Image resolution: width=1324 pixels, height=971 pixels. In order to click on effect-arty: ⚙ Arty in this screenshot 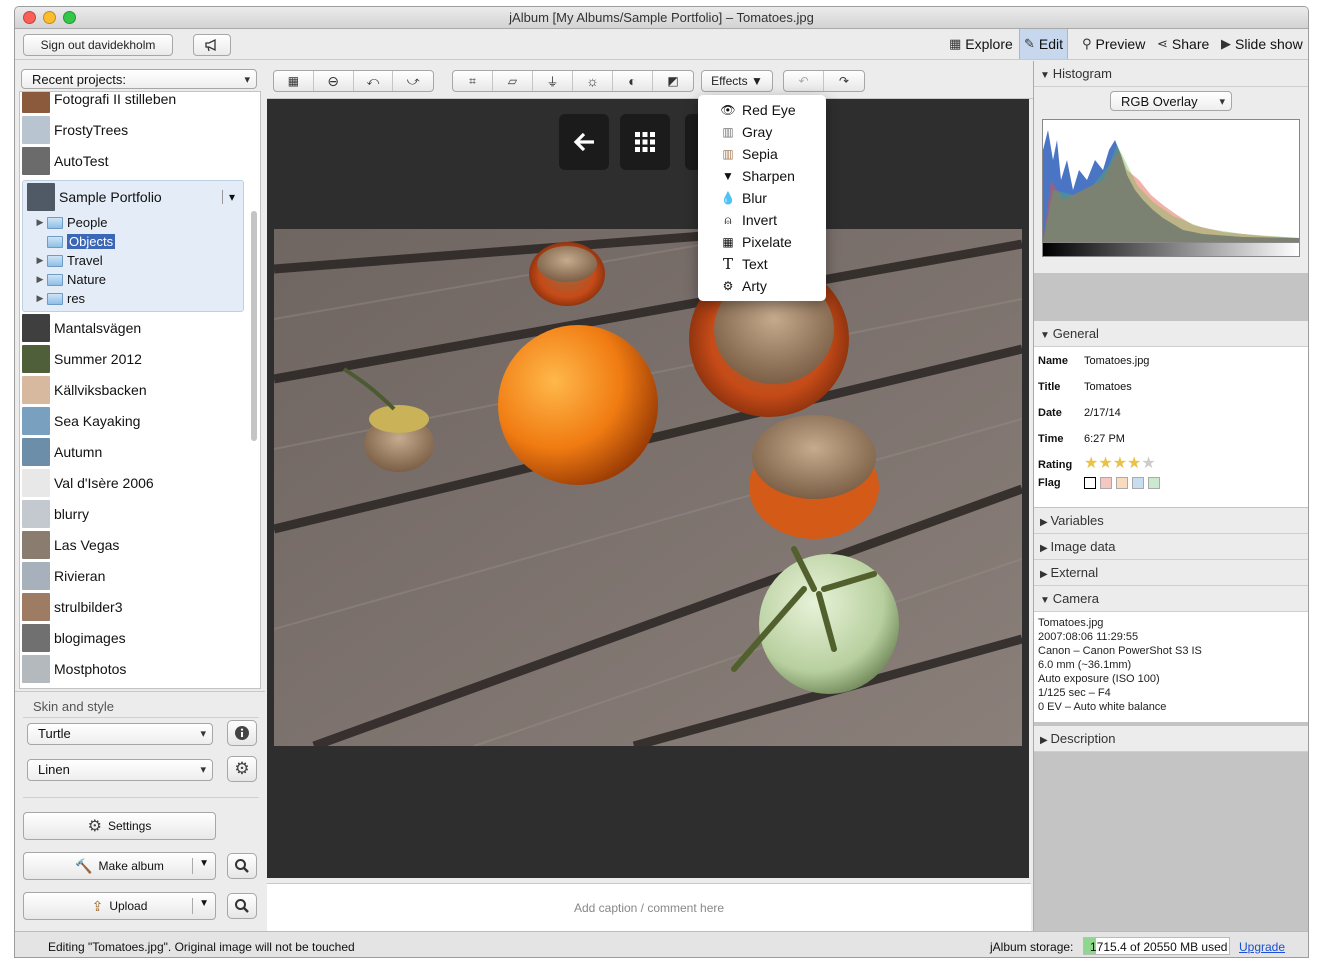, I will do `click(762, 286)`.